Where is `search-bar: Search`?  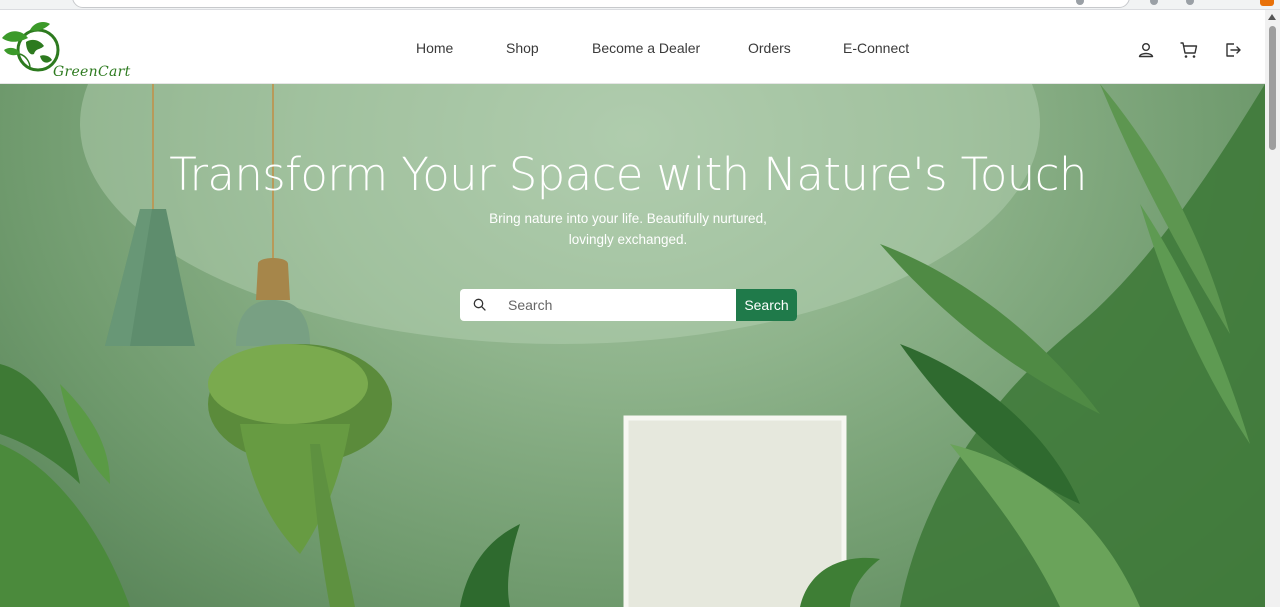 search-bar: Search is located at coordinates (628, 305).